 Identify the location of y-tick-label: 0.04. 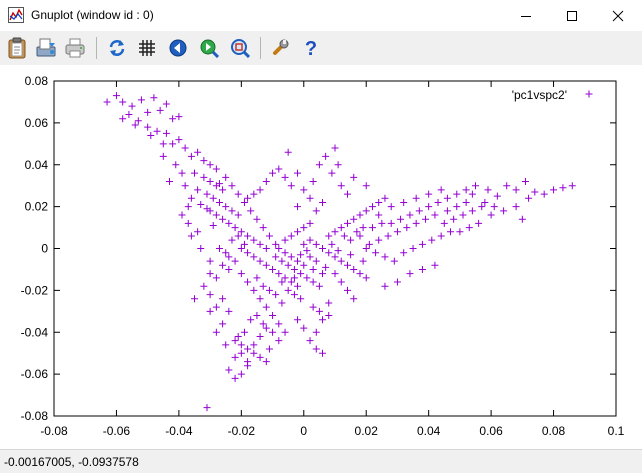
(37, 165).